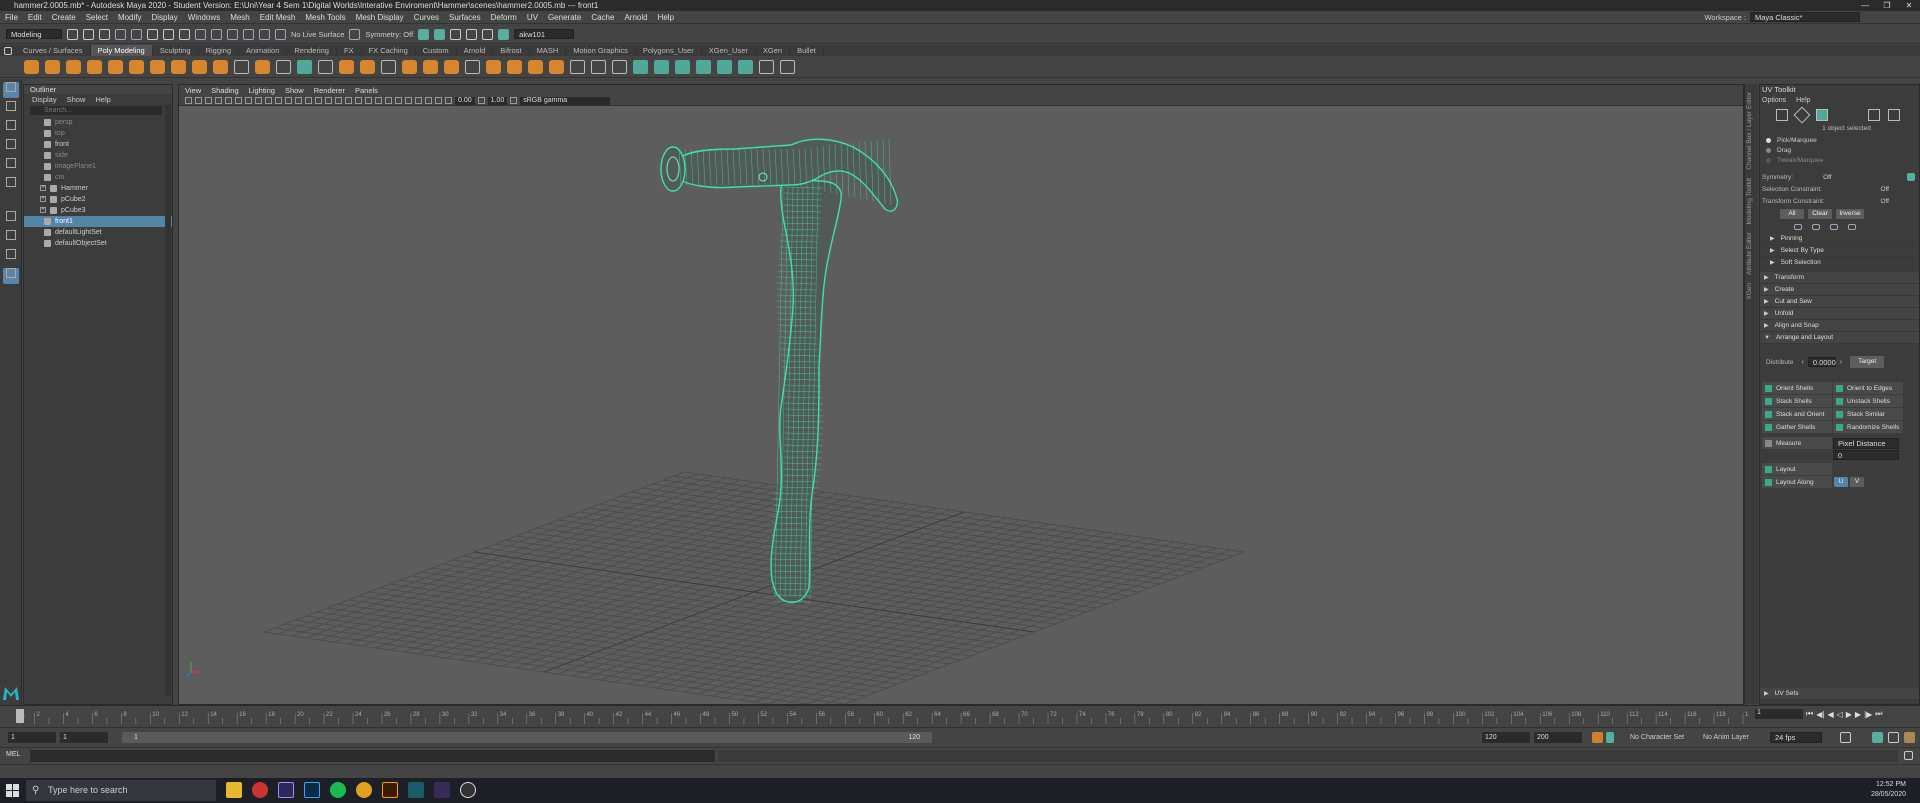 Image resolution: width=1920 pixels, height=803 pixels. I want to click on photoshop-icon, so click(312, 790).